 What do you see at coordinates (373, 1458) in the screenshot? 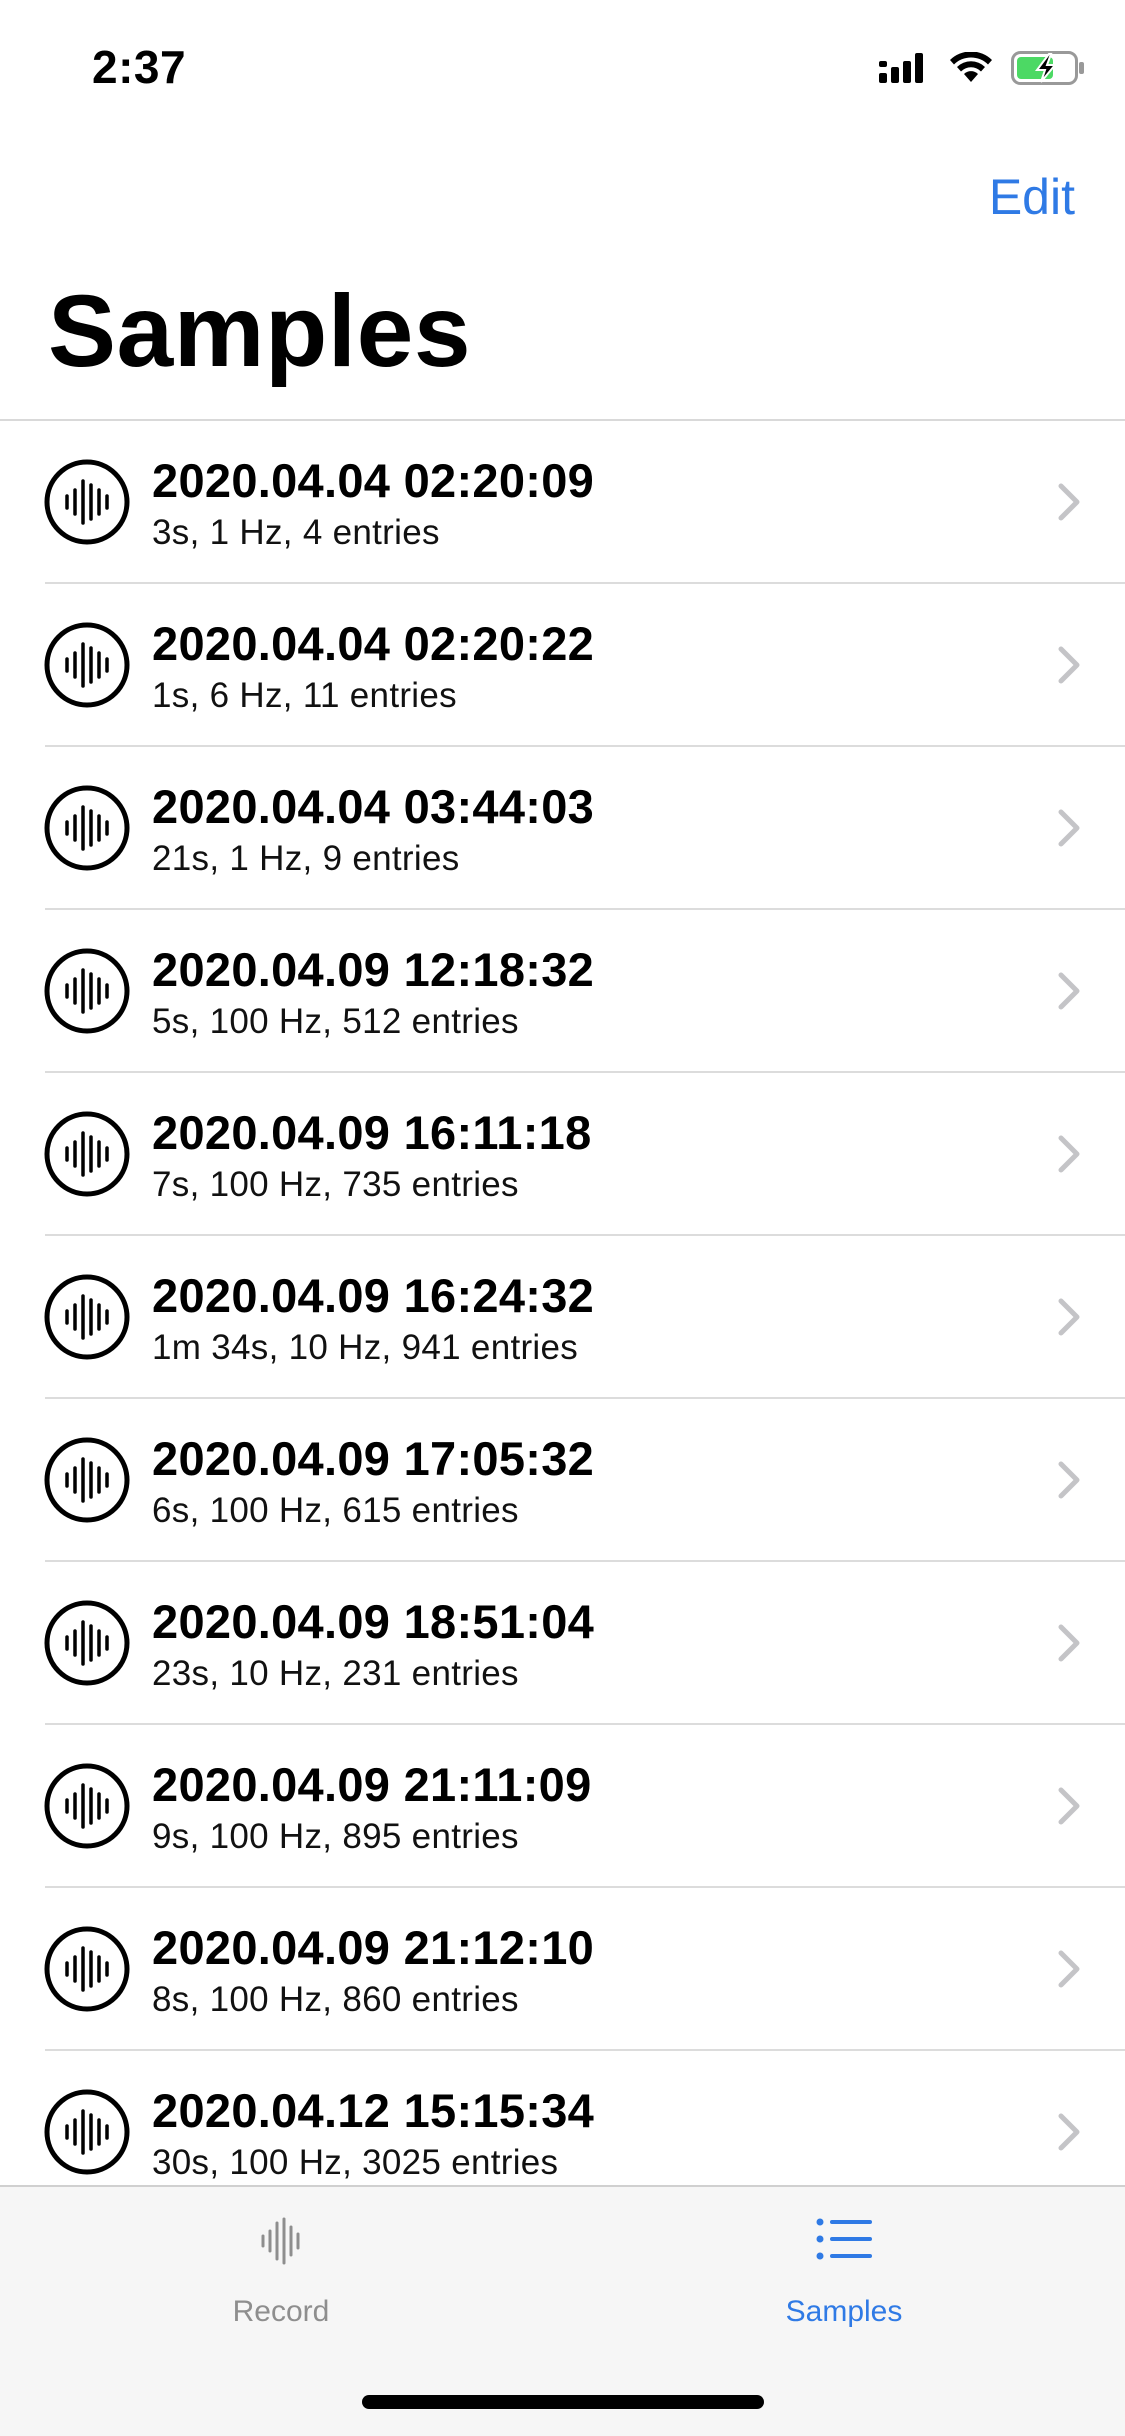
I see `sample-title: 2020.04.09 17:05:32` at bounding box center [373, 1458].